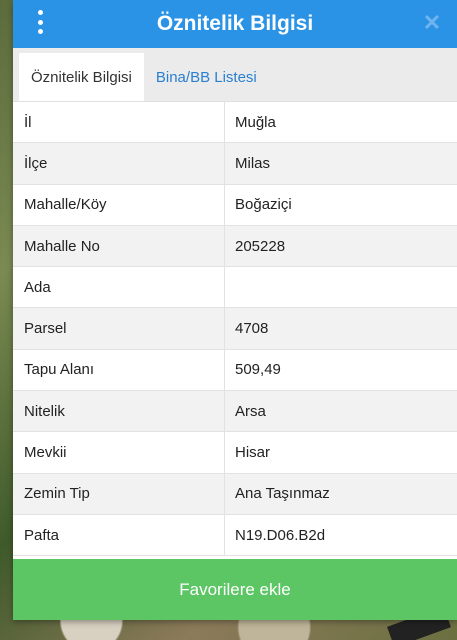 Image resolution: width=457 pixels, height=640 pixels. I want to click on row-key: Mahalle/Köy, so click(119, 204).